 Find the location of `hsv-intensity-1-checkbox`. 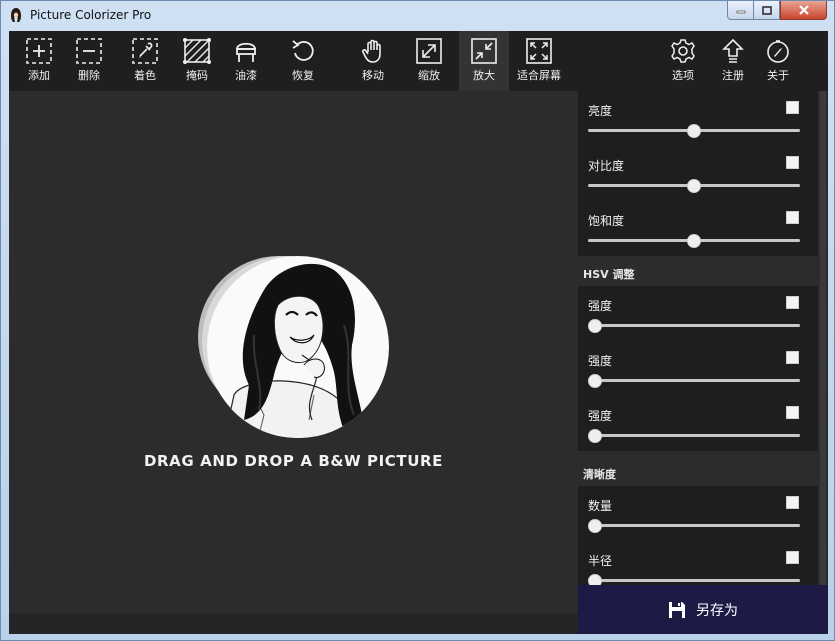

hsv-intensity-1-checkbox is located at coordinates (792, 302).